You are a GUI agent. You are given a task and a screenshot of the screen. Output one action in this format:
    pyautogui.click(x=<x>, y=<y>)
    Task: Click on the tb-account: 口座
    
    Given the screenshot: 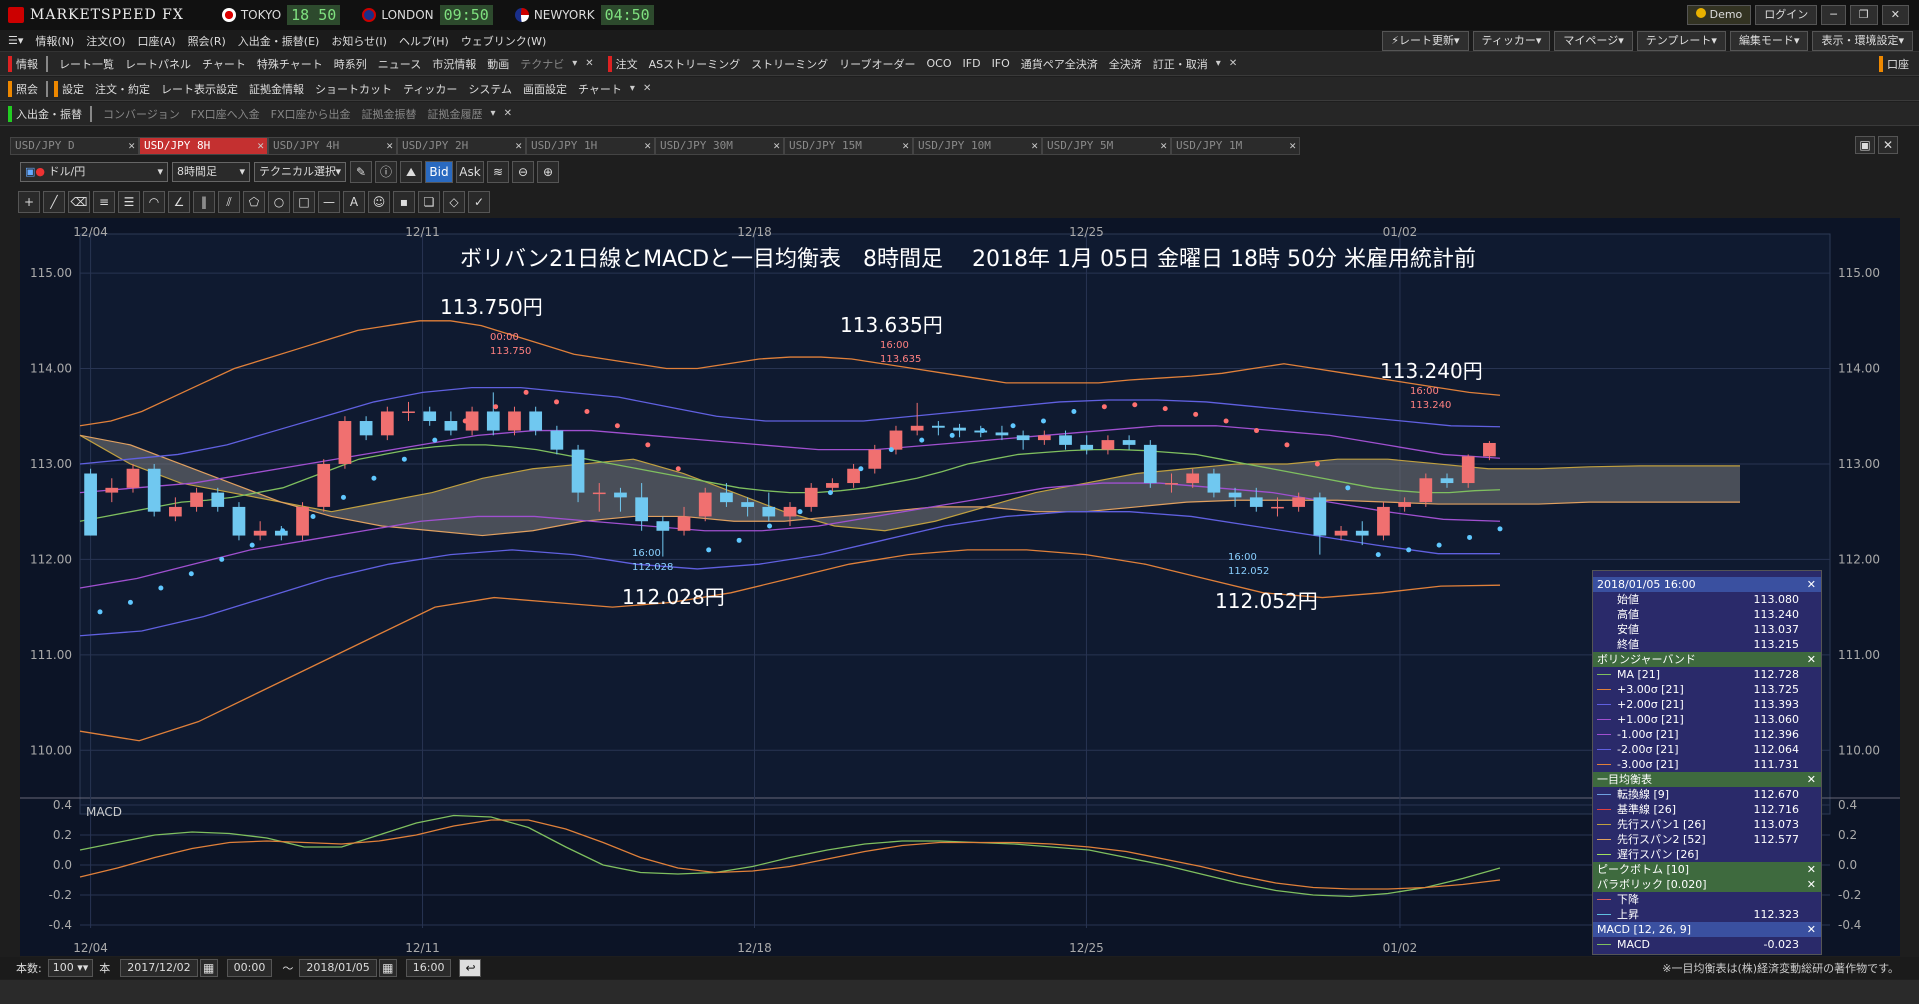 What is the action you would take?
    pyautogui.click(x=1898, y=64)
    